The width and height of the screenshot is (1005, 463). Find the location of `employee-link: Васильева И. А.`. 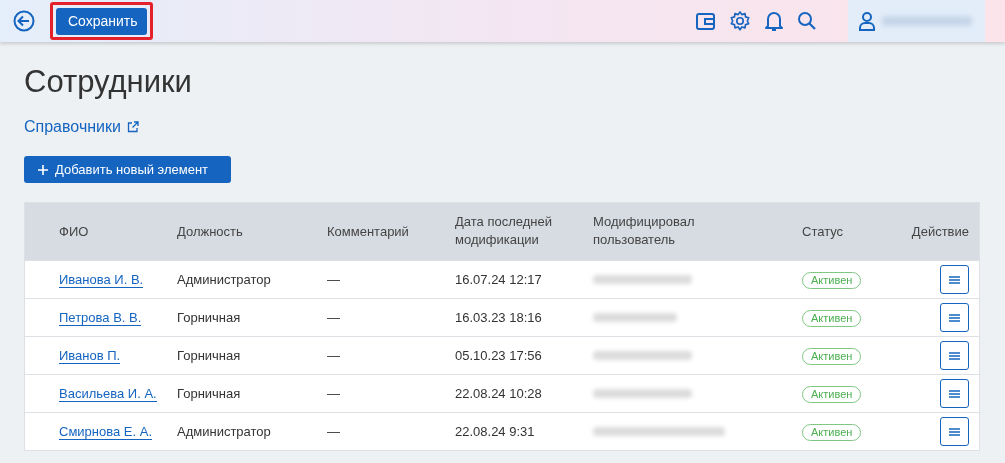

employee-link: Васильева И. А. is located at coordinates (108, 393).